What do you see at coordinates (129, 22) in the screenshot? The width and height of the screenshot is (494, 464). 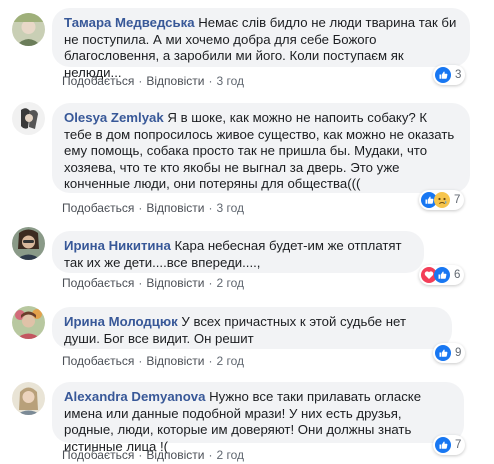 I see `comment-author: Тамара Медведська` at bounding box center [129, 22].